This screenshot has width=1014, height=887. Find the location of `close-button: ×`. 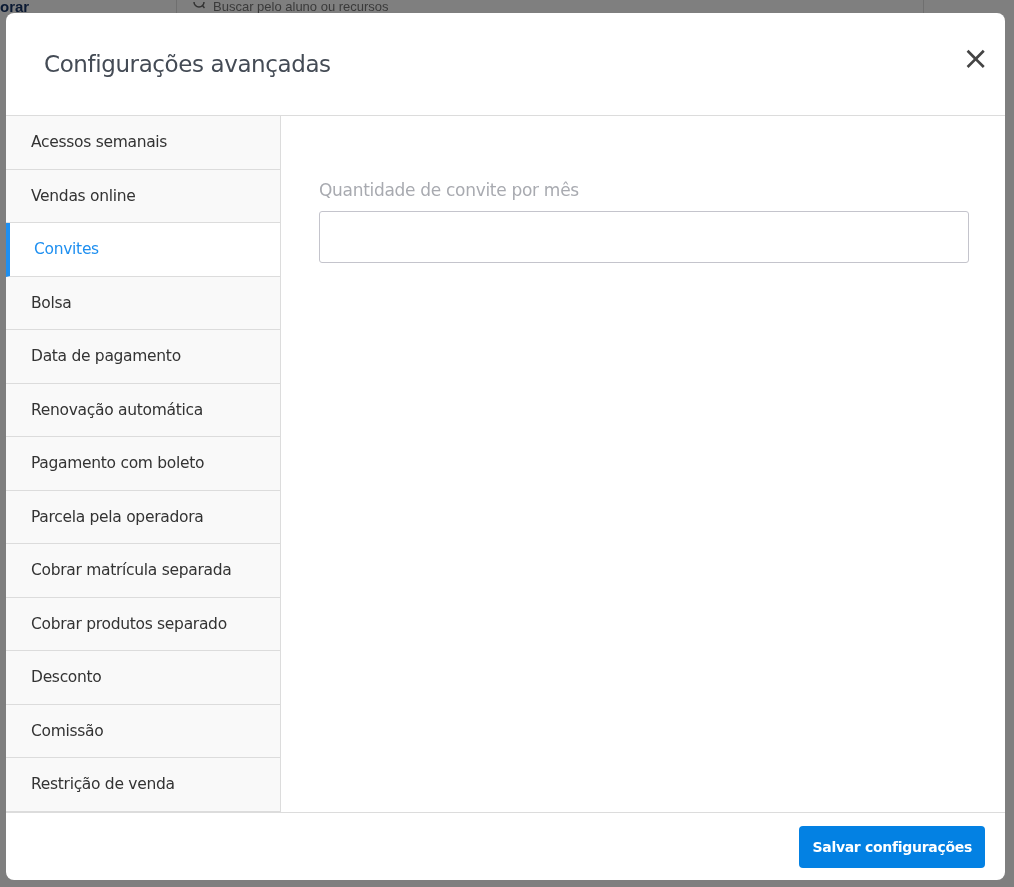

close-button: × is located at coordinates (975, 58).